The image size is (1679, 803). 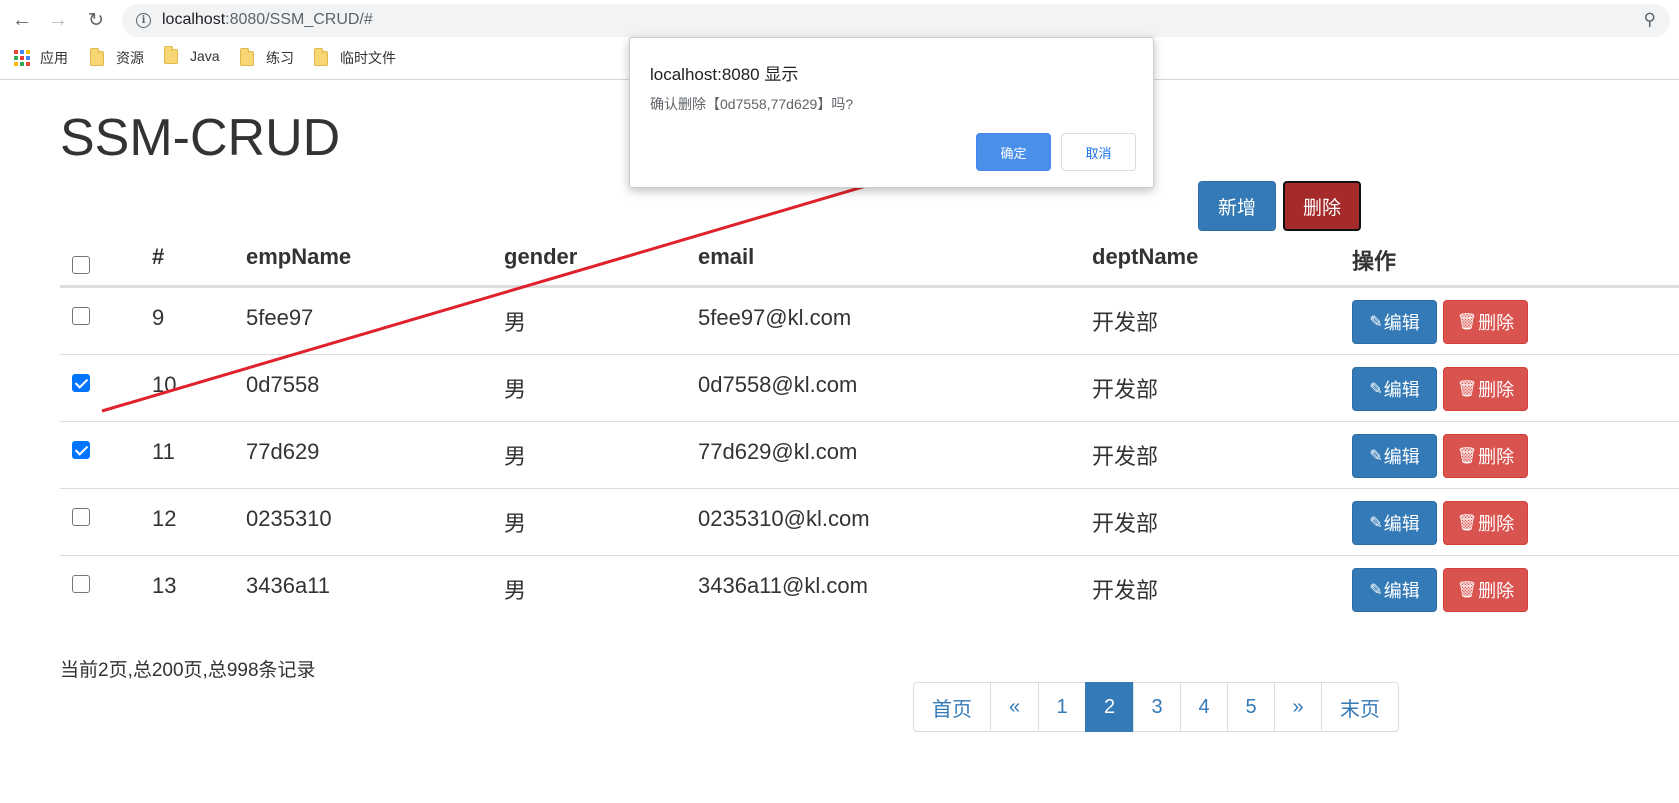 I want to click on page-last: 末页, so click(x=1360, y=707).